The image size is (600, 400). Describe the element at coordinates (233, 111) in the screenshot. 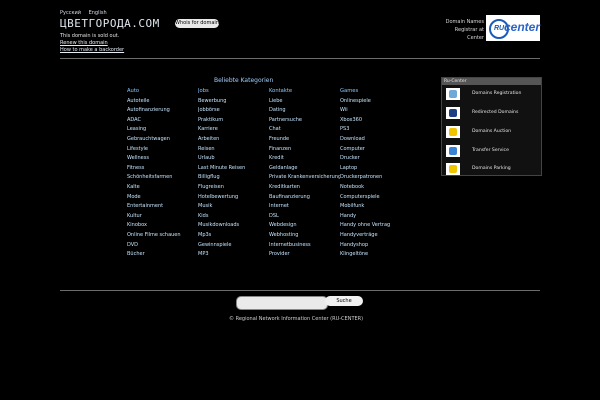

I see `category-link: Jobbörse` at that location.